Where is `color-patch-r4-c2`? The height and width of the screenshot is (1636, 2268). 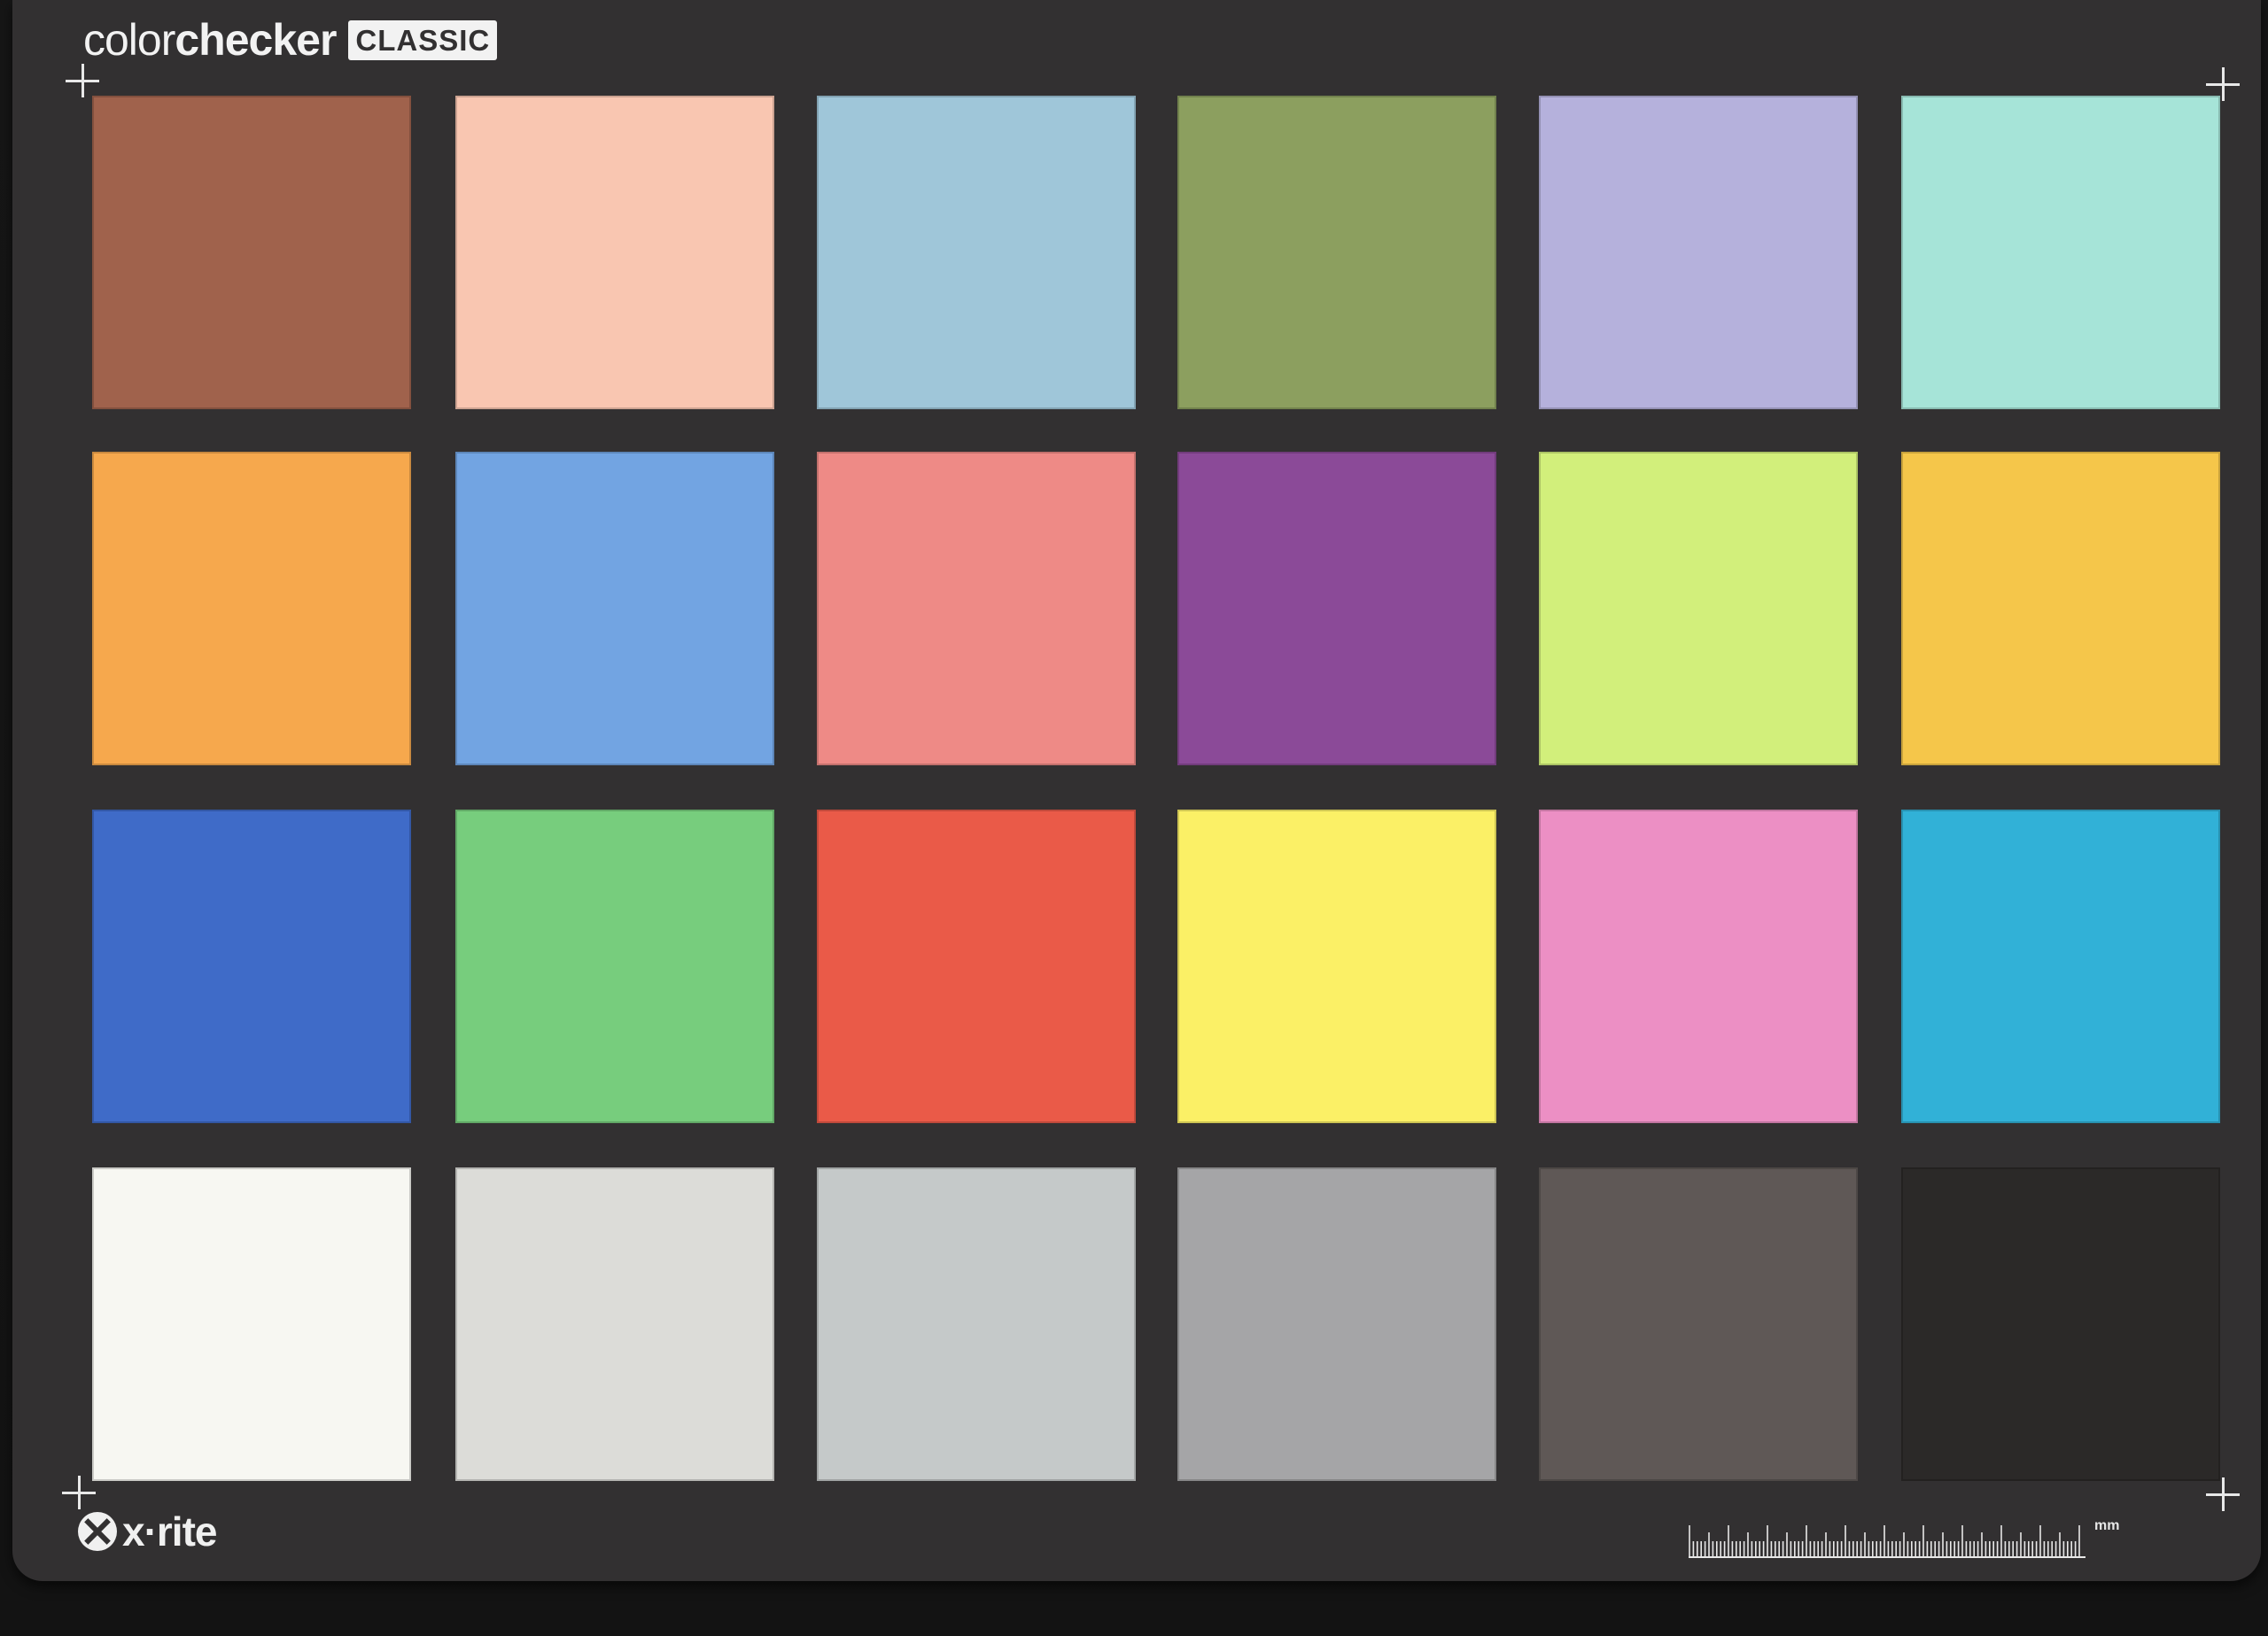 color-patch-r4-c2 is located at coordinates (614, 1324).